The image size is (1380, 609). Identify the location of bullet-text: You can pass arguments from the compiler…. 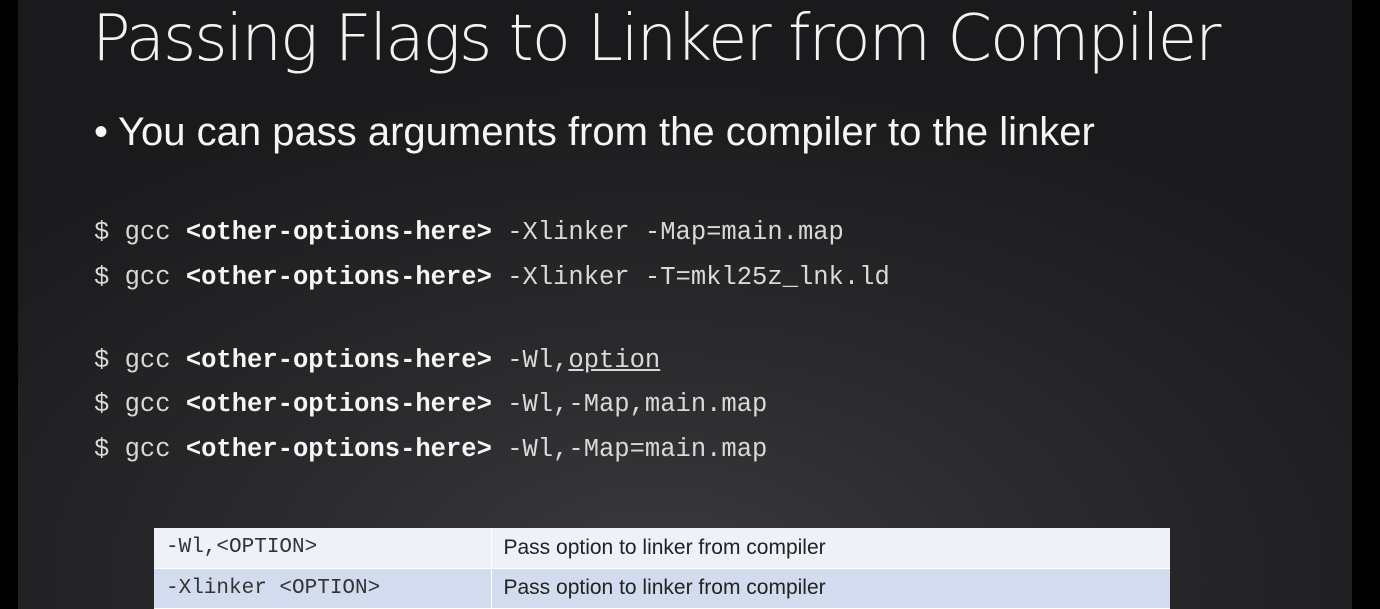
(606, 132).